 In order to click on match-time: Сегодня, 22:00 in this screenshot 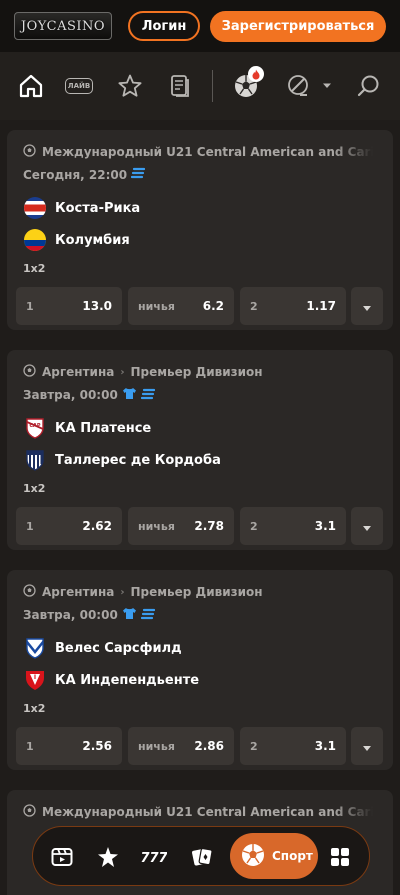, I will do `click(84, 174)`.